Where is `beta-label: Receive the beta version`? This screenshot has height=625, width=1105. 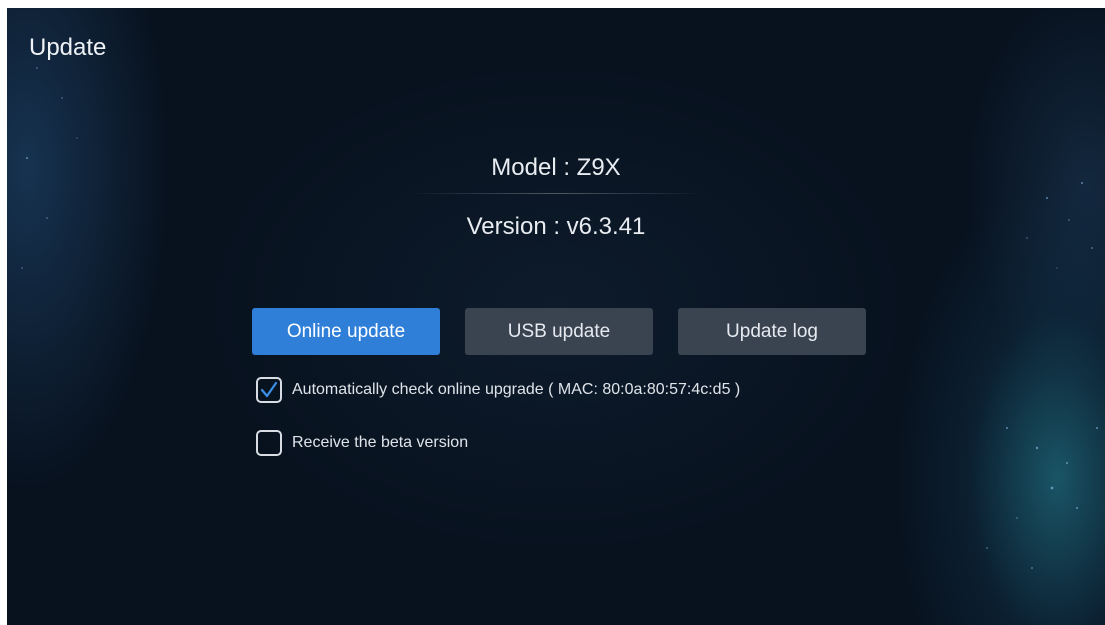
beta-label: Receive the beta version is located at coordinates (380, 442).